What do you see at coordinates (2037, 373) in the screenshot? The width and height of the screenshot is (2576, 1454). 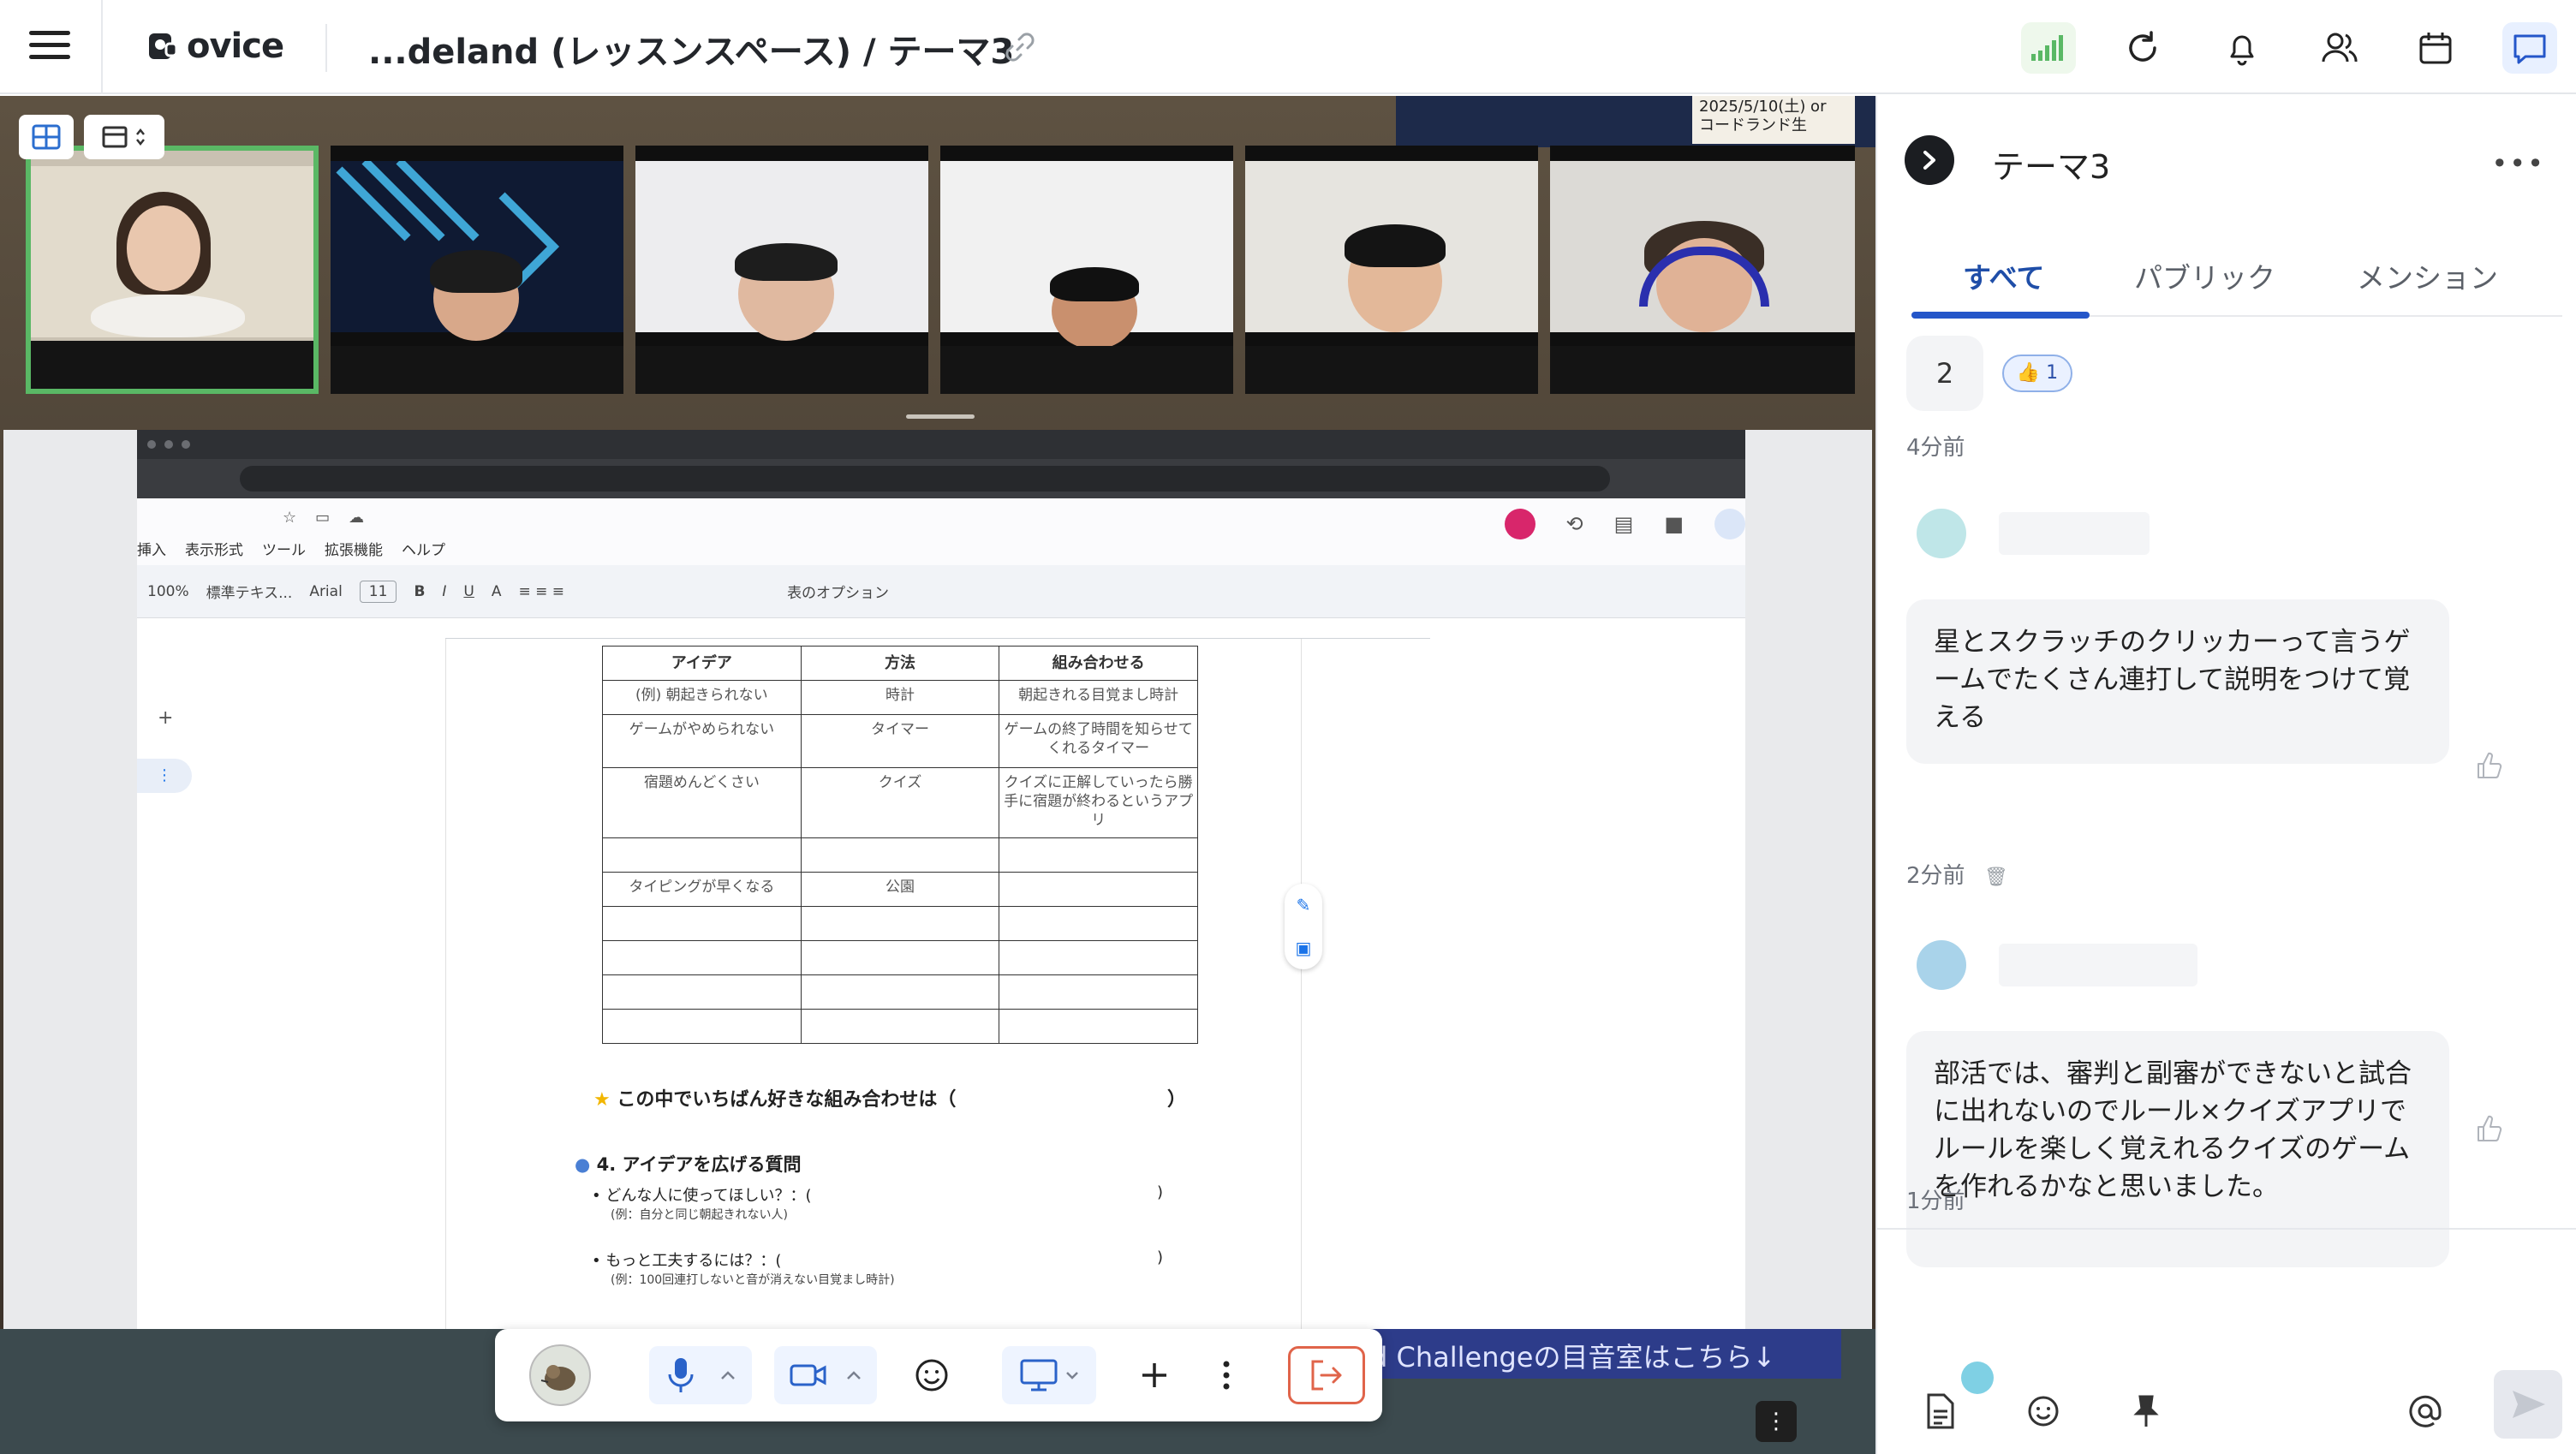 I see `thumbs-up-reaction: 👍 1` at bounding box center [2037, 373].